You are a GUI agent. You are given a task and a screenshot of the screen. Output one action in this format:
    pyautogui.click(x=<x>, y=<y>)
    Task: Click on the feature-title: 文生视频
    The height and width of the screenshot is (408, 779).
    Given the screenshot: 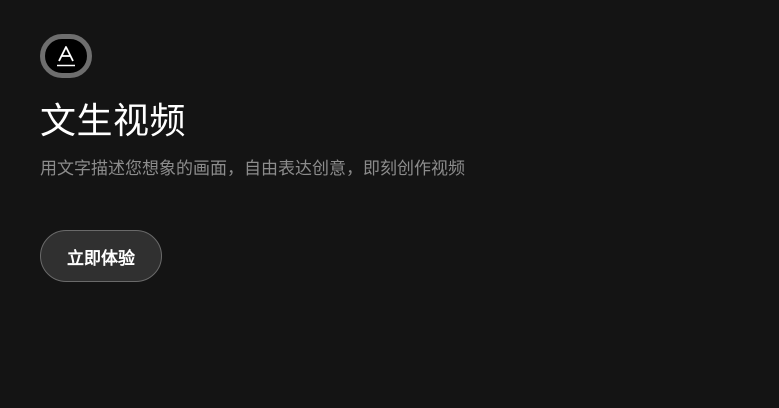 What is the action you would take?
    pyautogui.click(x=113, y=121)
    